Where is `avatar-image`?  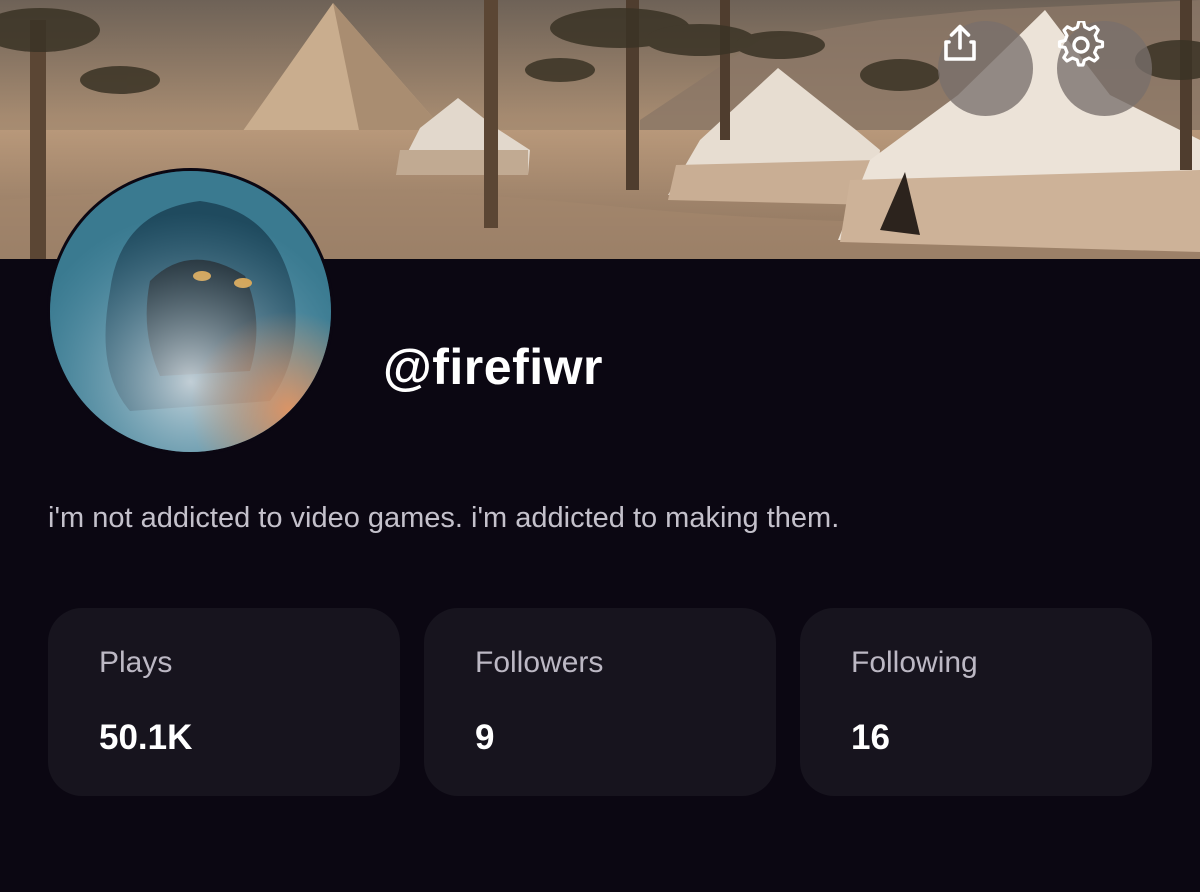
avatar-image is located at coordinates (190, 311).